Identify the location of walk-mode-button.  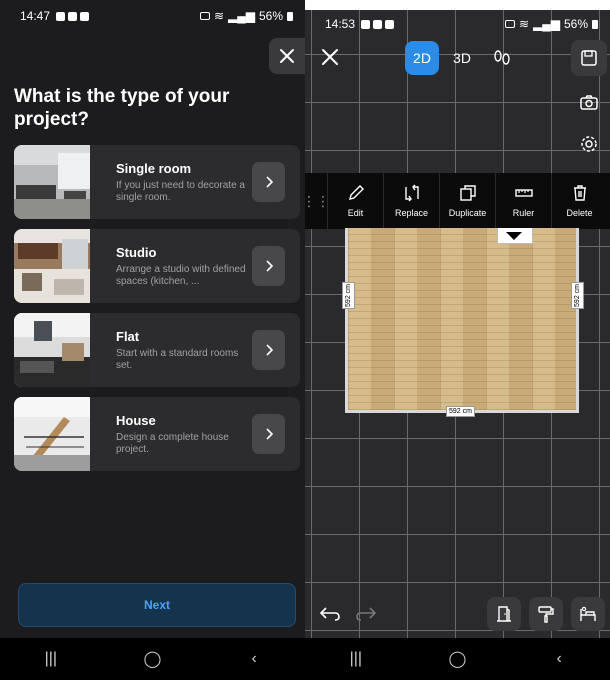
(502, 58).